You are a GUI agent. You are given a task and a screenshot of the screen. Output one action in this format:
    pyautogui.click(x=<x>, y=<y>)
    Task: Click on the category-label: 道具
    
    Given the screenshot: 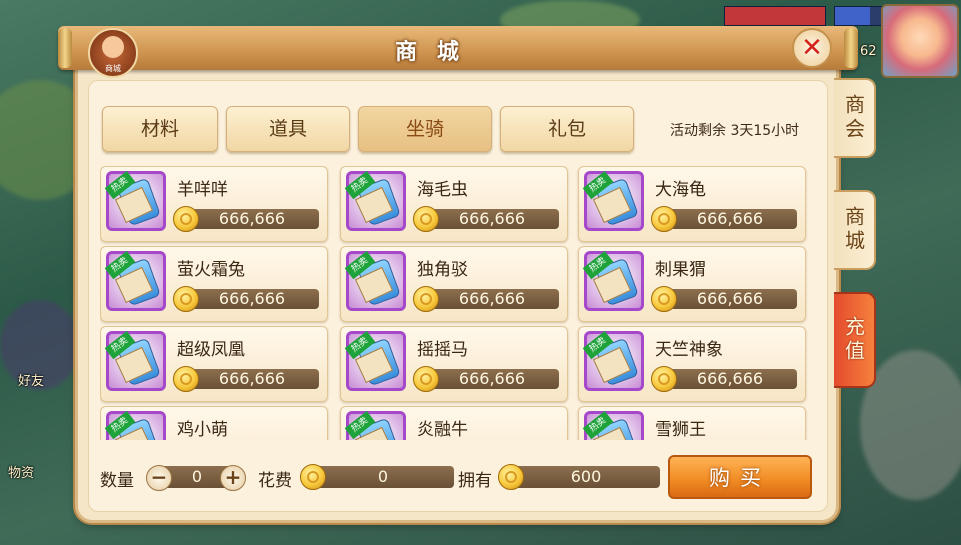 What is the action you would take?
    pyautogui.click(x=287, y=129)
    